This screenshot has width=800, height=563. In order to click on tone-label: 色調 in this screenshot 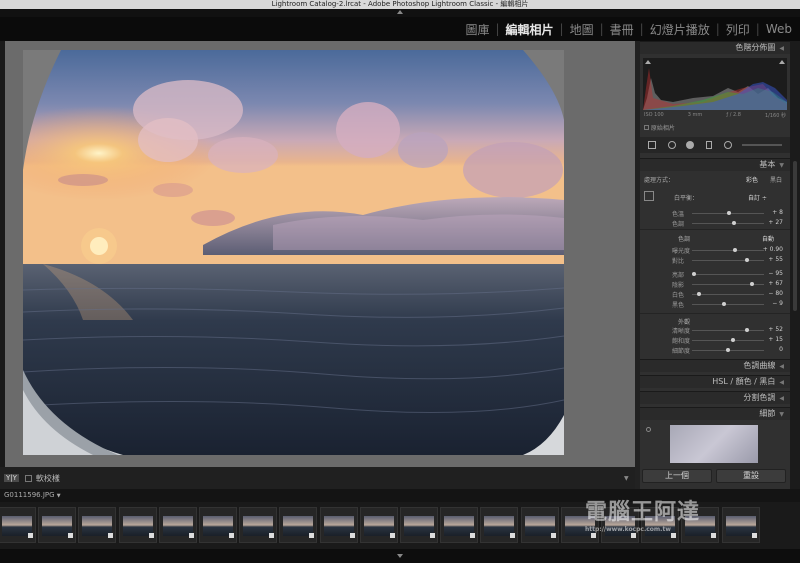, I will do `click(684, 239)`.